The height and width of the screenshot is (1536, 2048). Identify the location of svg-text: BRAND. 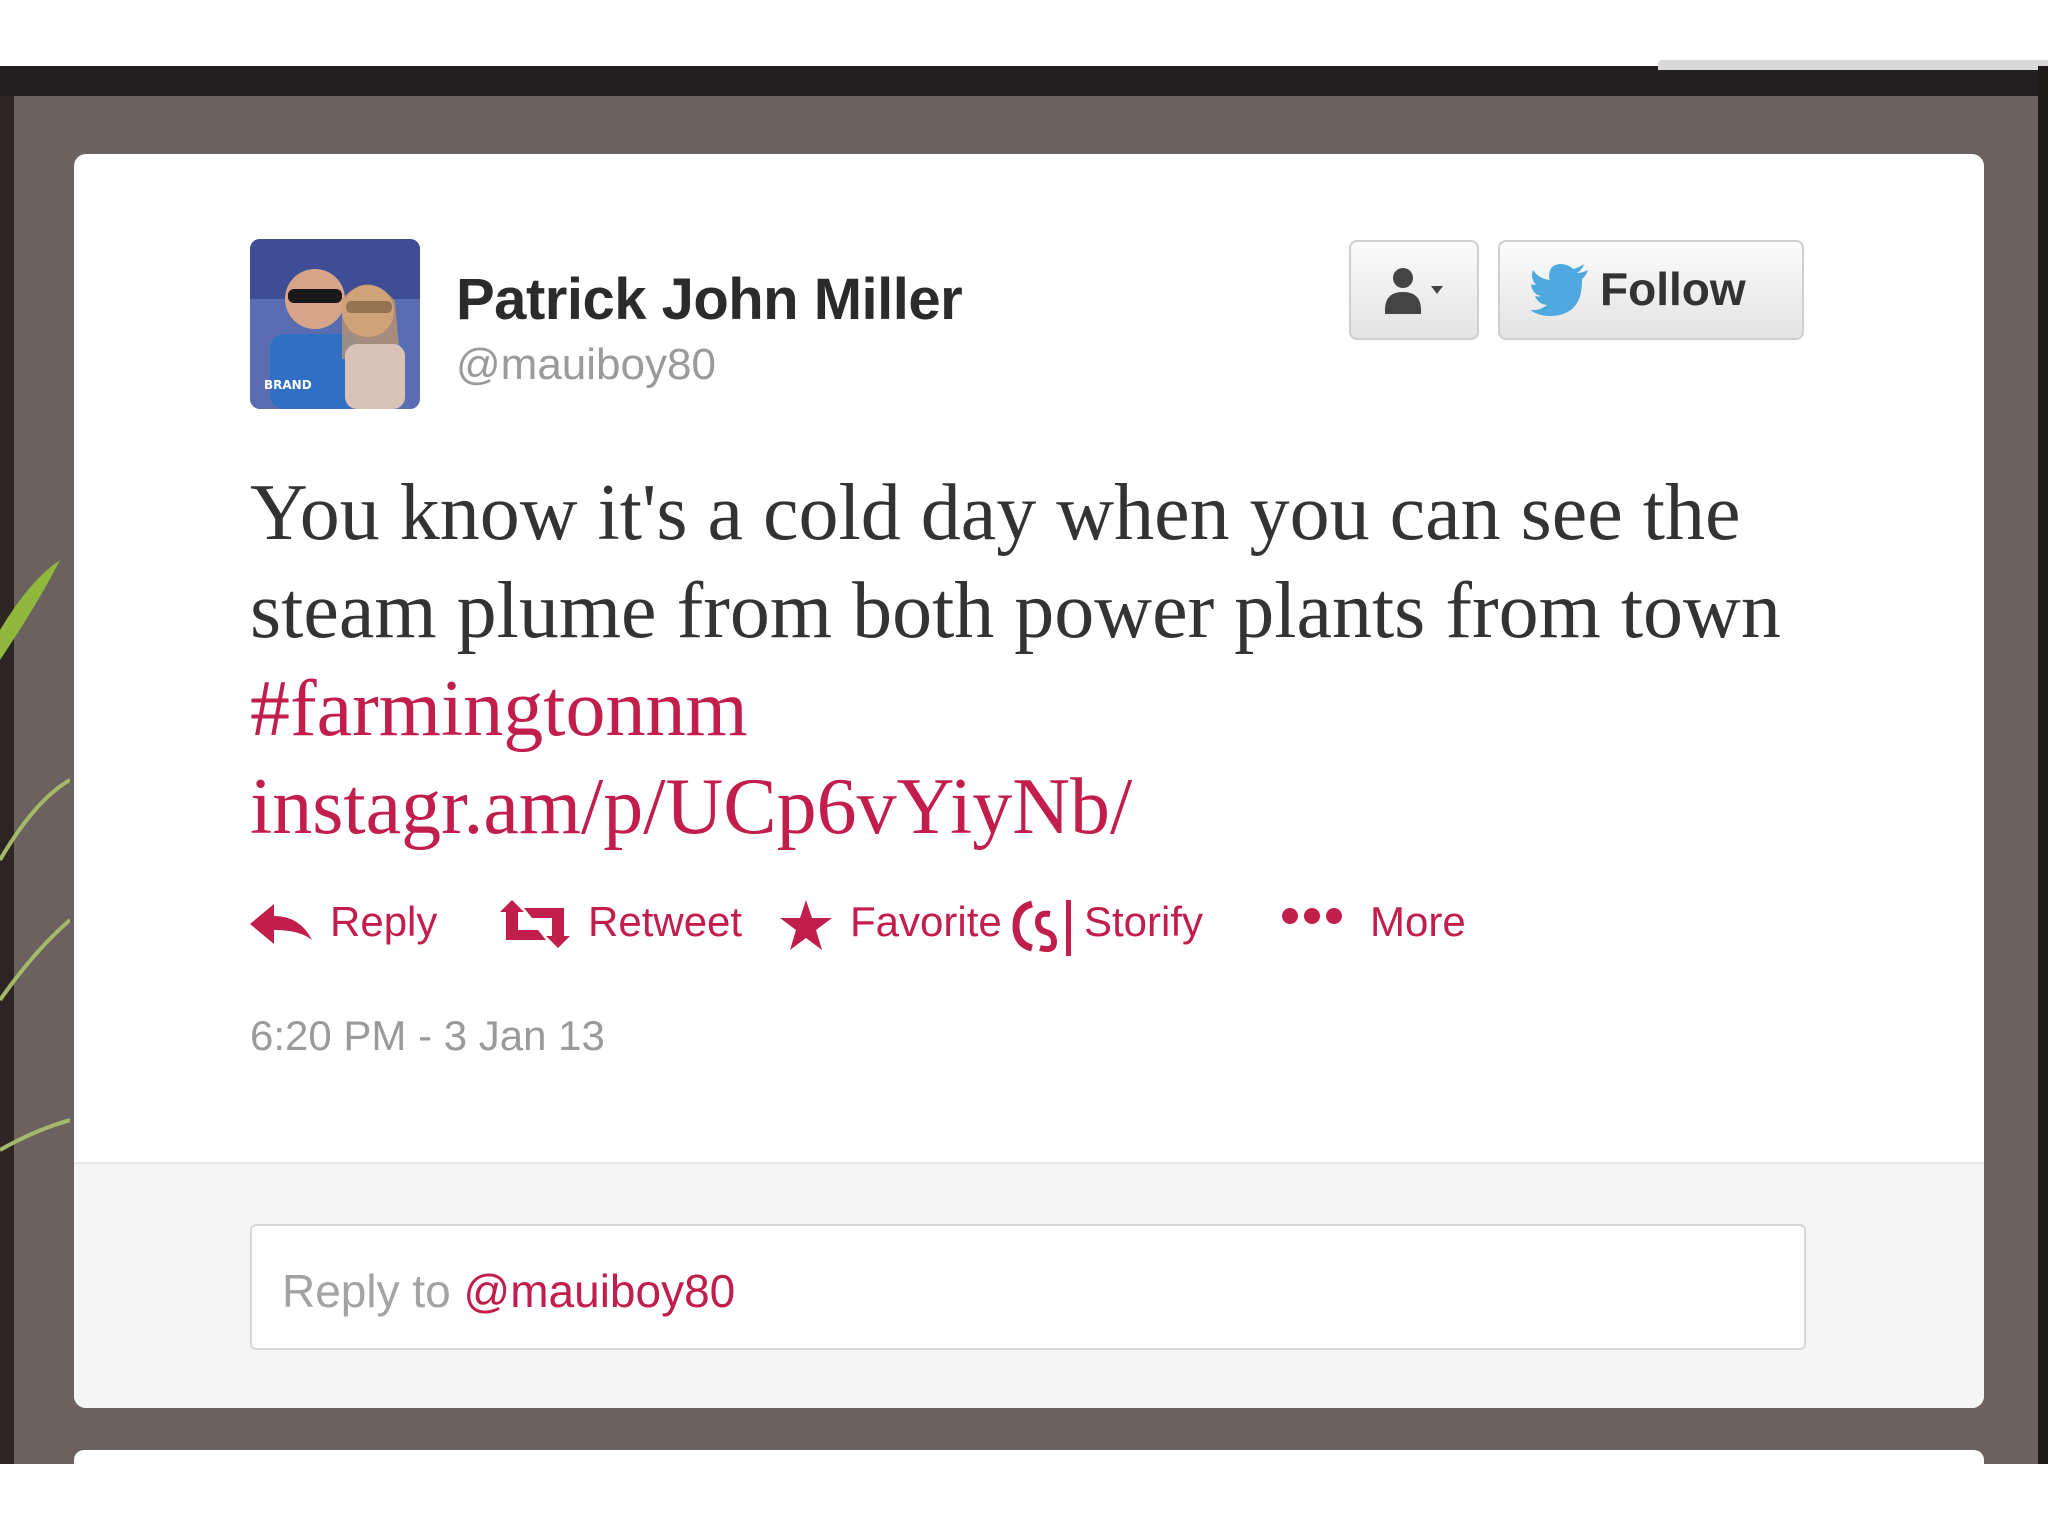
(288, 385).